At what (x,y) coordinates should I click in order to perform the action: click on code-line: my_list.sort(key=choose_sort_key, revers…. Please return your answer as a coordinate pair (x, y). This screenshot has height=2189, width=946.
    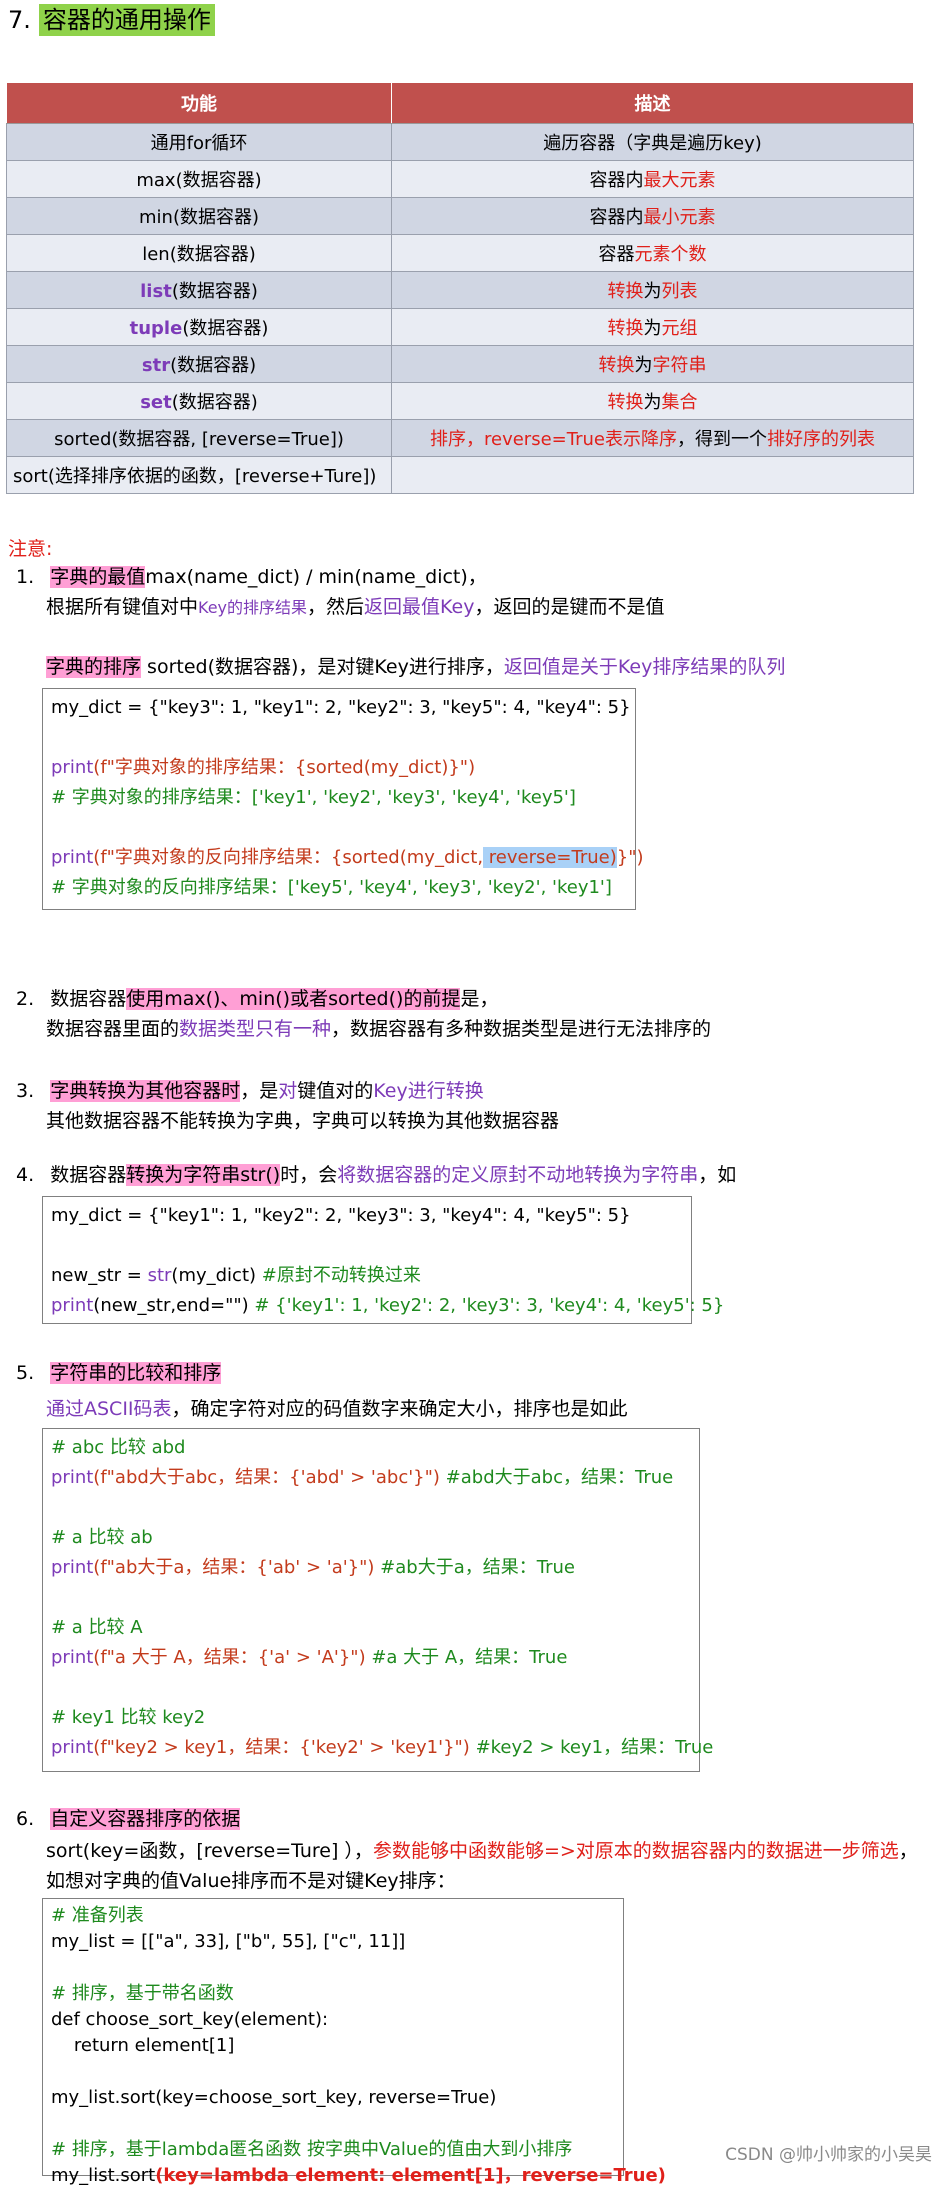
    Looking at the image, I should click on (274, 2097).